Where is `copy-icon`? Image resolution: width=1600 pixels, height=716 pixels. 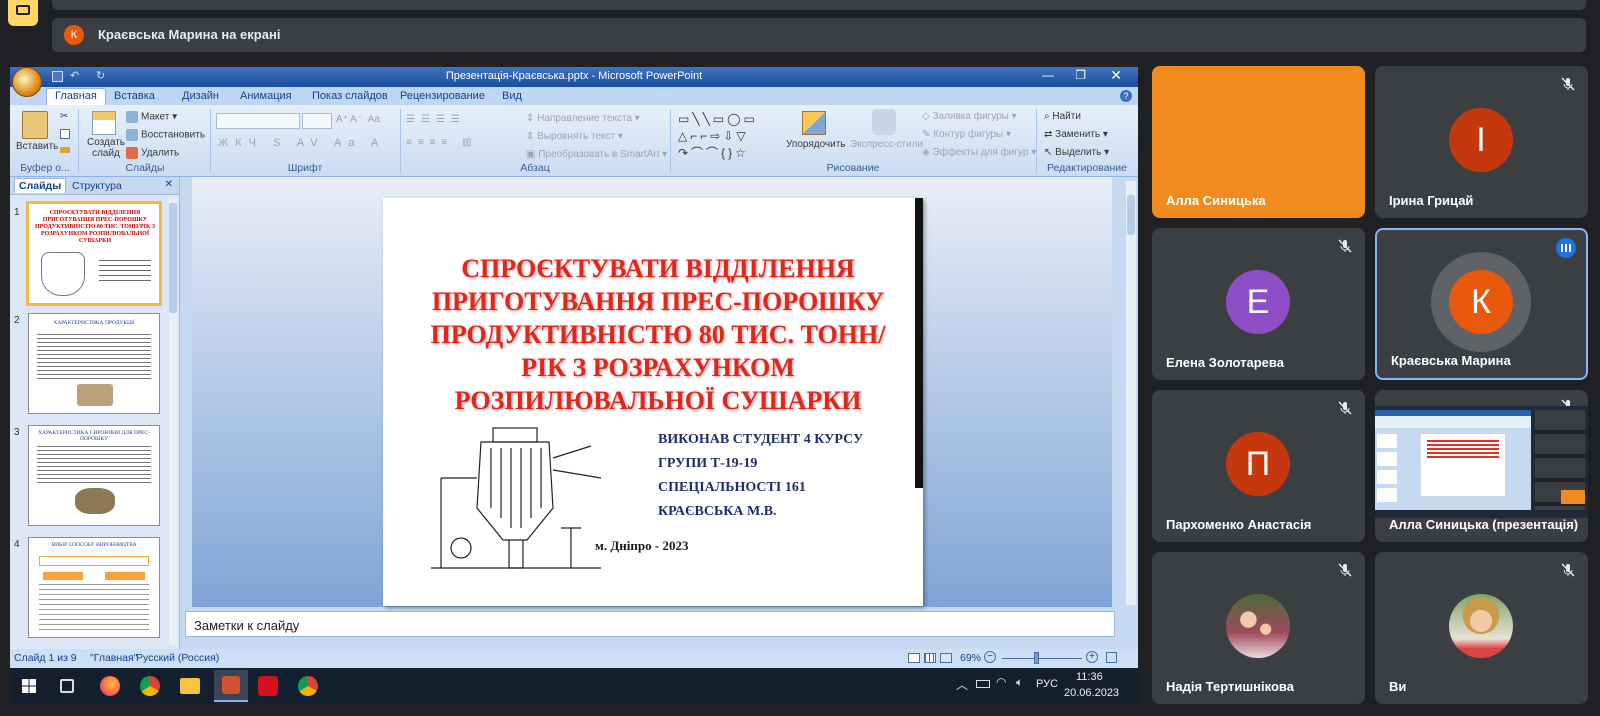
copy-icon is located at coordinates (65, 134).